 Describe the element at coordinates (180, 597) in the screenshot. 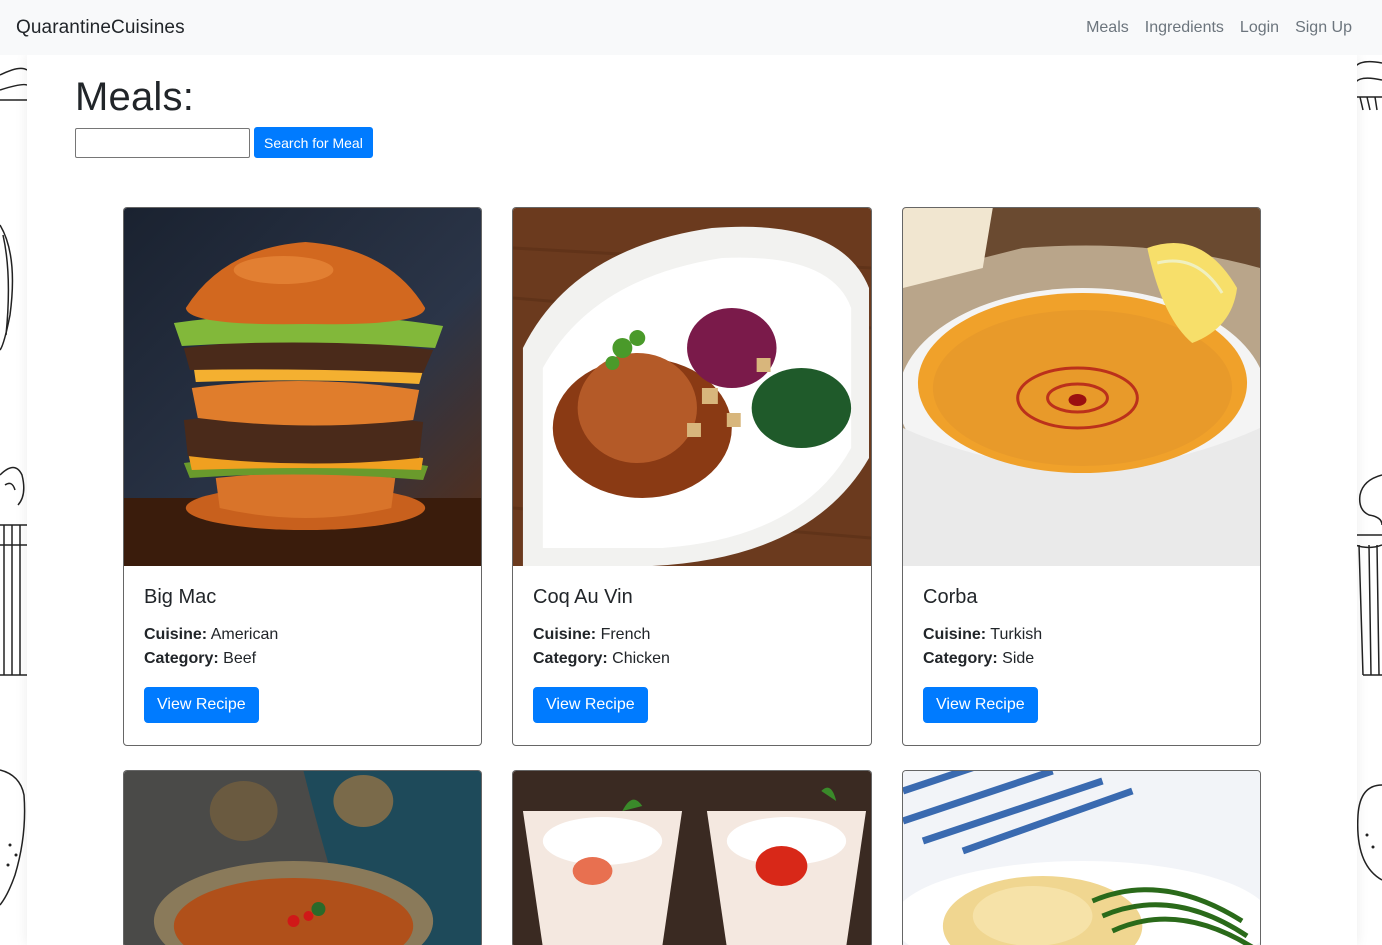

I see `meal-name: Big Mac` at that location.